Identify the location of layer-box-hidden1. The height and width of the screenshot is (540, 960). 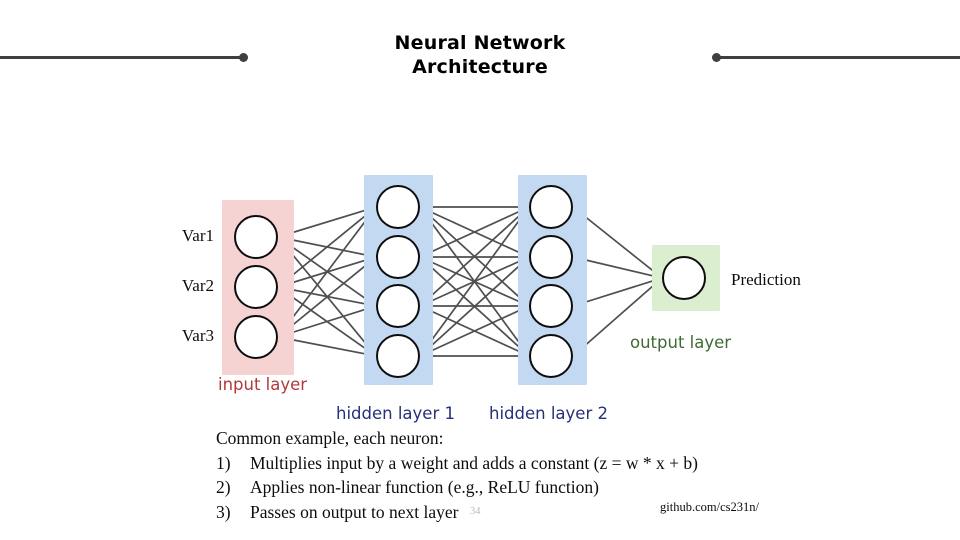
(398, 280).